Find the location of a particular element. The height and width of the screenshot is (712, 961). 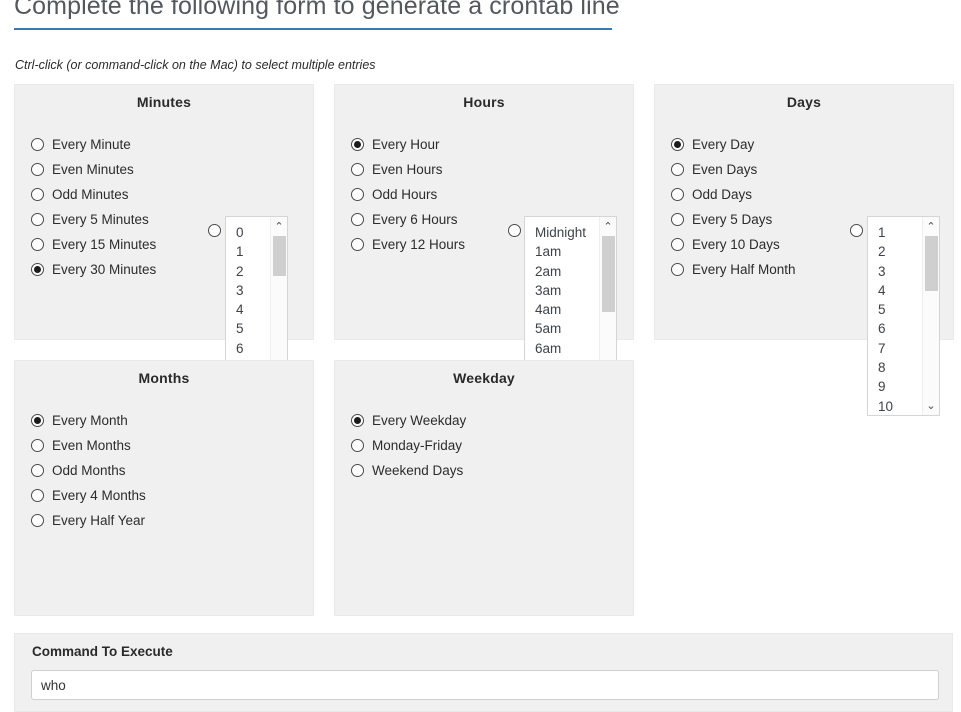

radio-option-every-15-minutes: Every 15 Minutes is located at coordinates (93, 244).